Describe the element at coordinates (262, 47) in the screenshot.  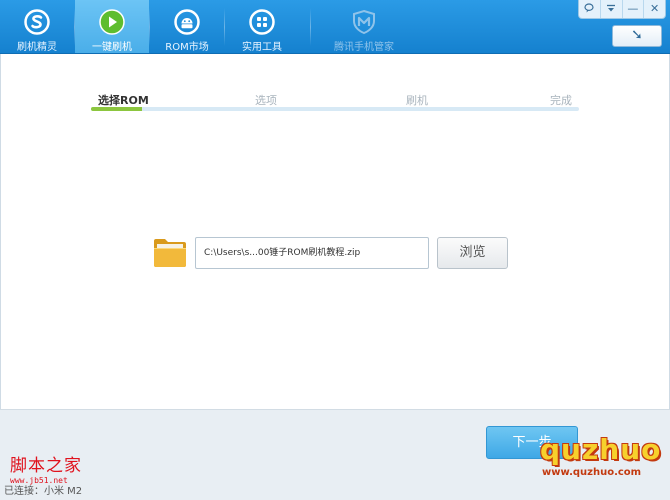
I see `tab-label: 实用工具` at that location.